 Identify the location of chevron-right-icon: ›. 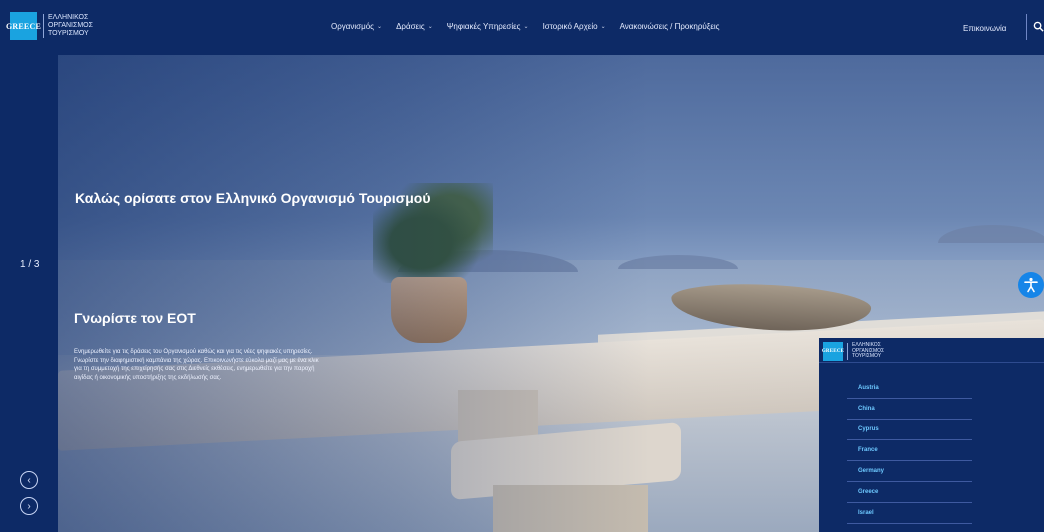
(29, 506).